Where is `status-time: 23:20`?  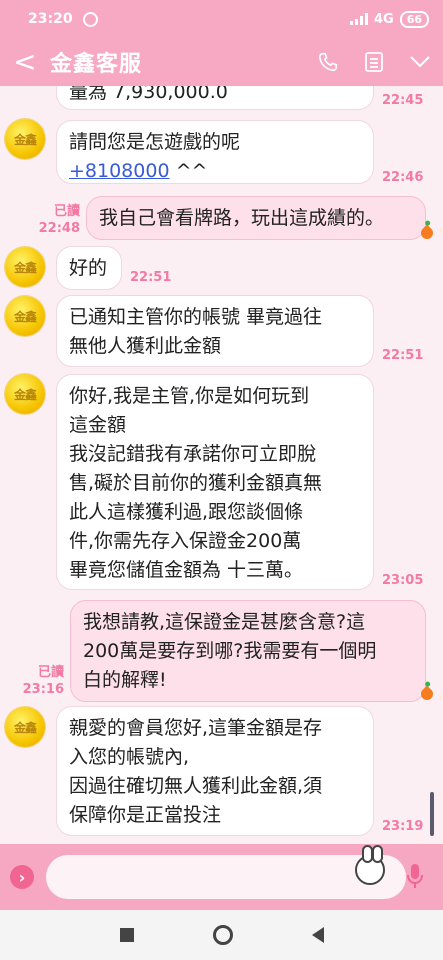 status-time: 23:20 is located at coordinates (50, 19).